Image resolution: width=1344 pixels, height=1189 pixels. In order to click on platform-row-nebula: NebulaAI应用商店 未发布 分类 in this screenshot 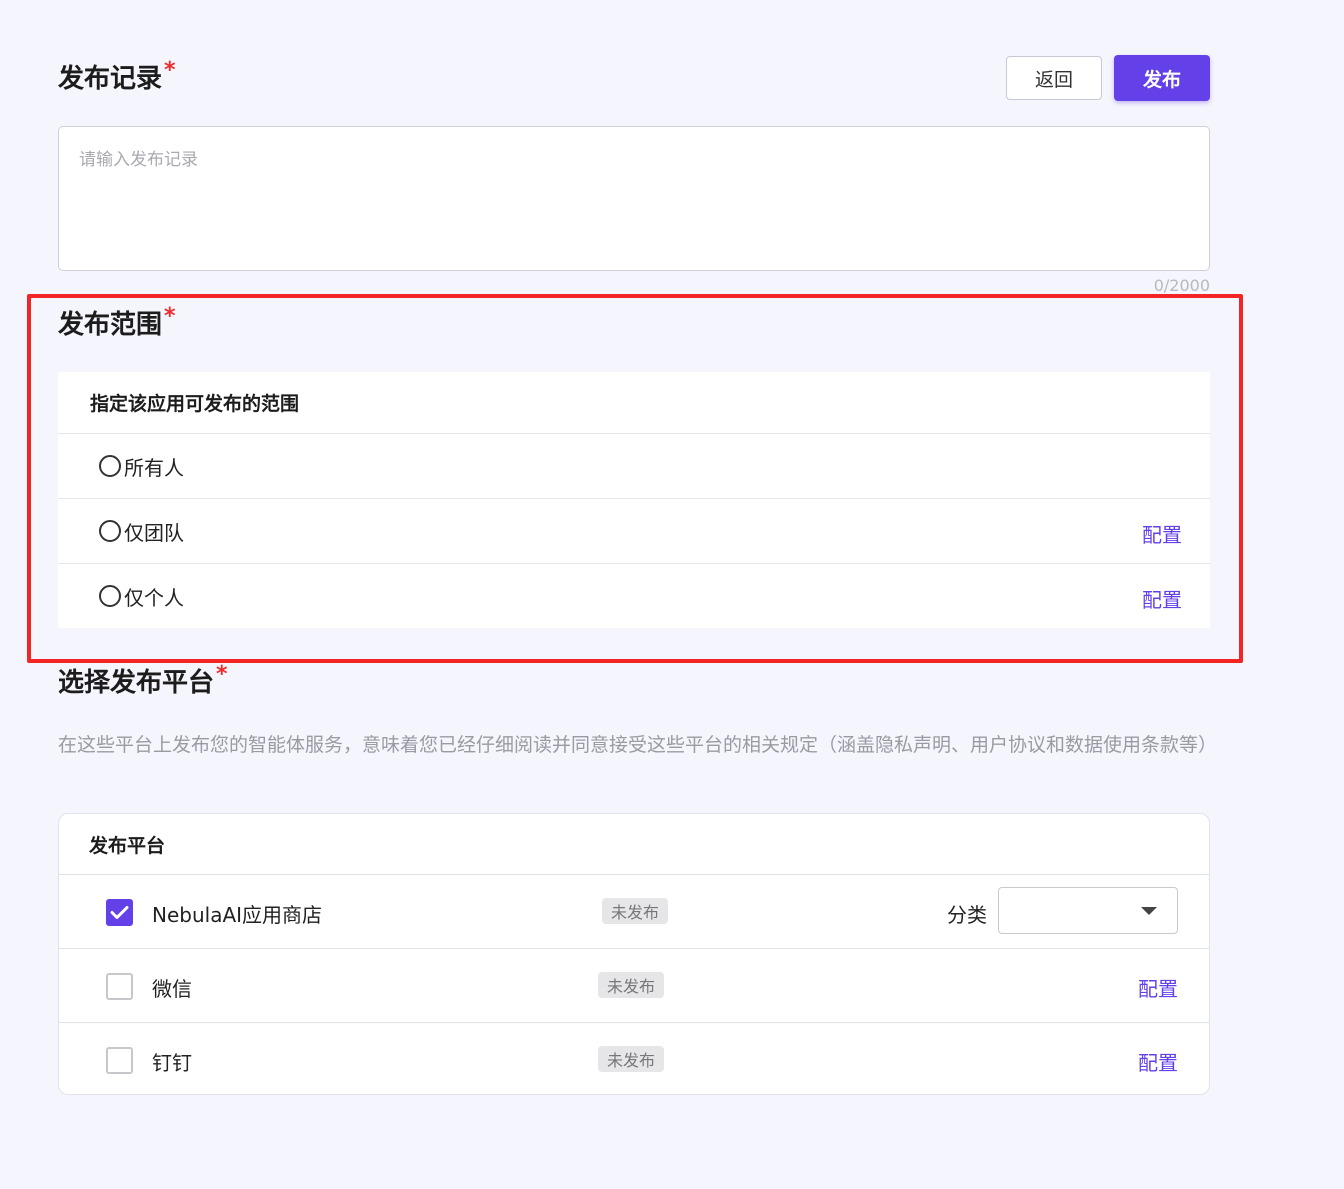, I will do `click(634, 912)`.